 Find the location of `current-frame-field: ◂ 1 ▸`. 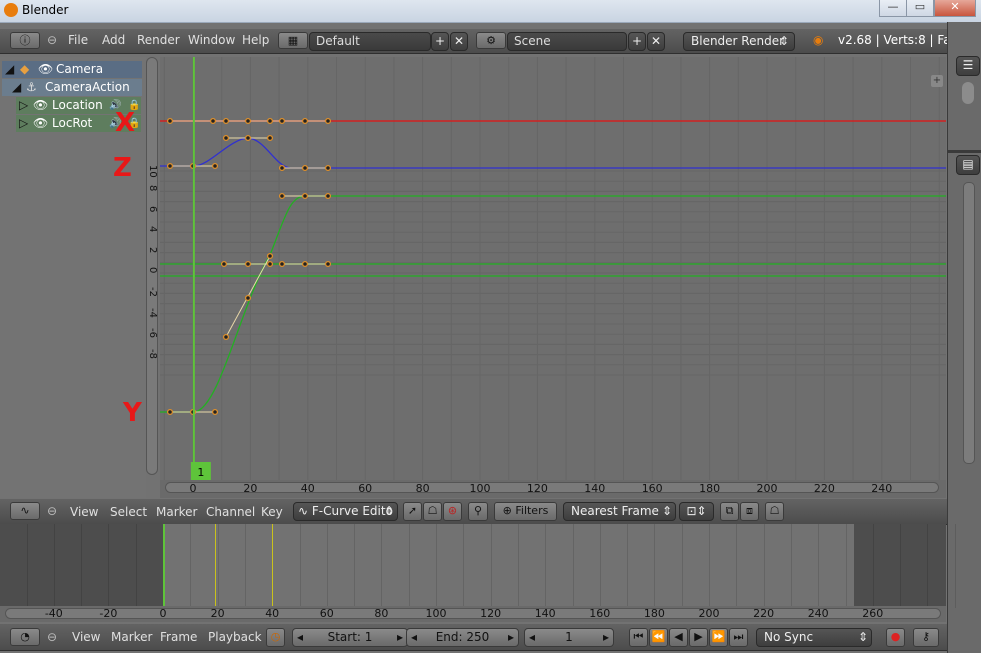

current-frame-field: ◂ 1 ▸ is located at coordinates (569, 637).